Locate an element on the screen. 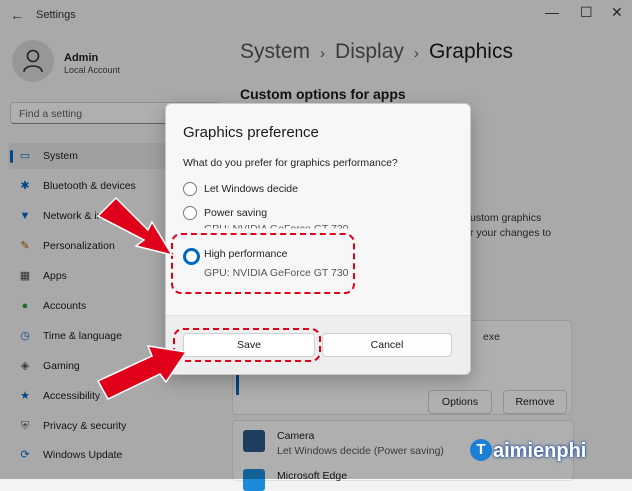 The image size is (632, 491). watermark-text: aimienphi is located at coordinates (540, 451).